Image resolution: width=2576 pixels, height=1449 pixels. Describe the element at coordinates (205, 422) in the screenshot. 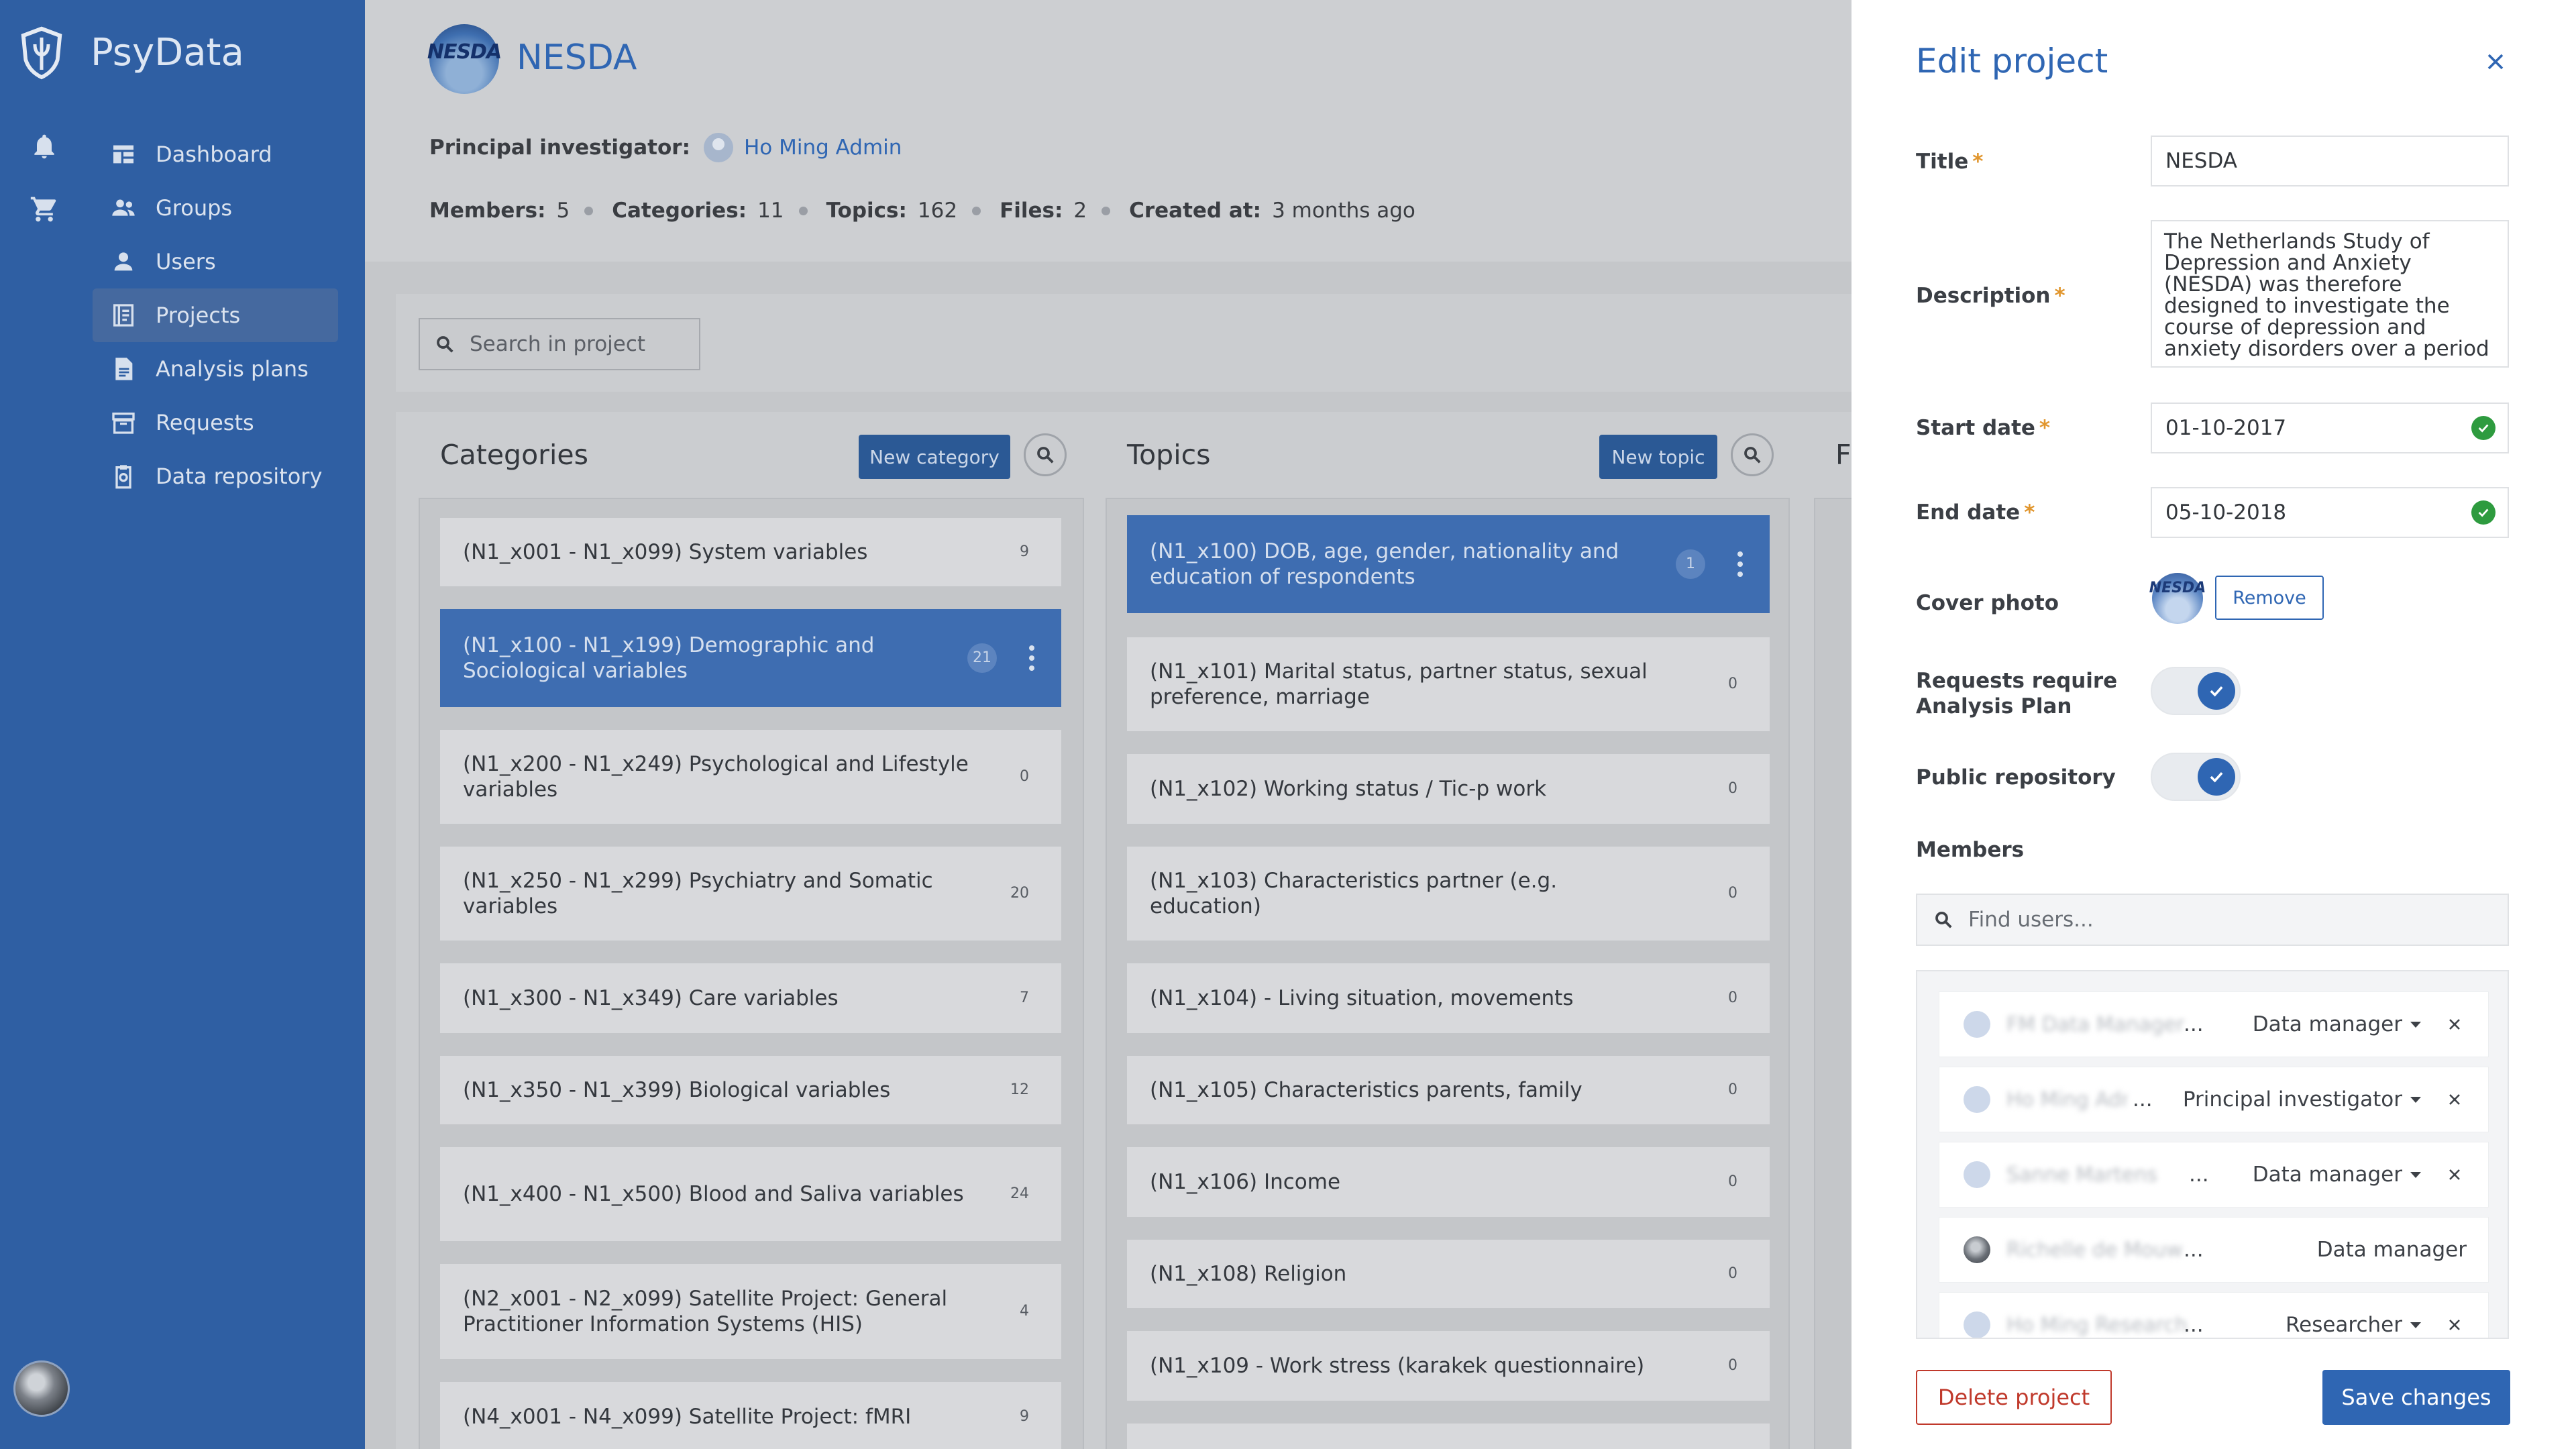

I see `sidebar-item-label: Requests` at that location.